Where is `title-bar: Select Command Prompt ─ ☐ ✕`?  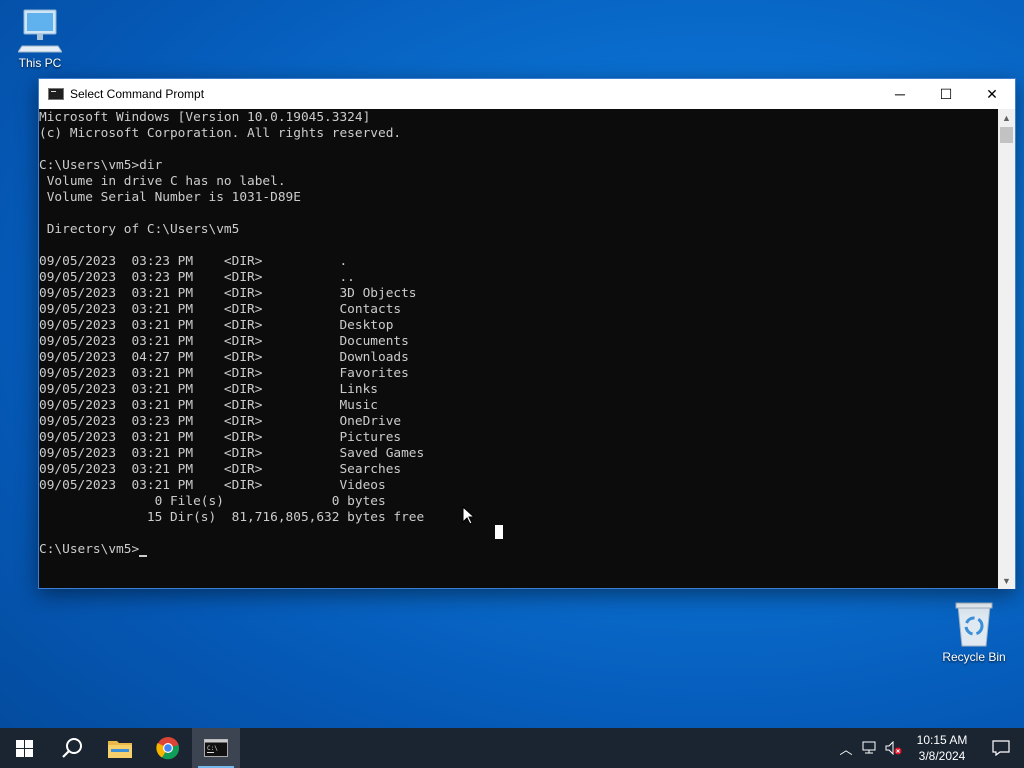 title-bar: Select Command Prompt ─ ☐ ✕ is located at coordinates (527, 94).